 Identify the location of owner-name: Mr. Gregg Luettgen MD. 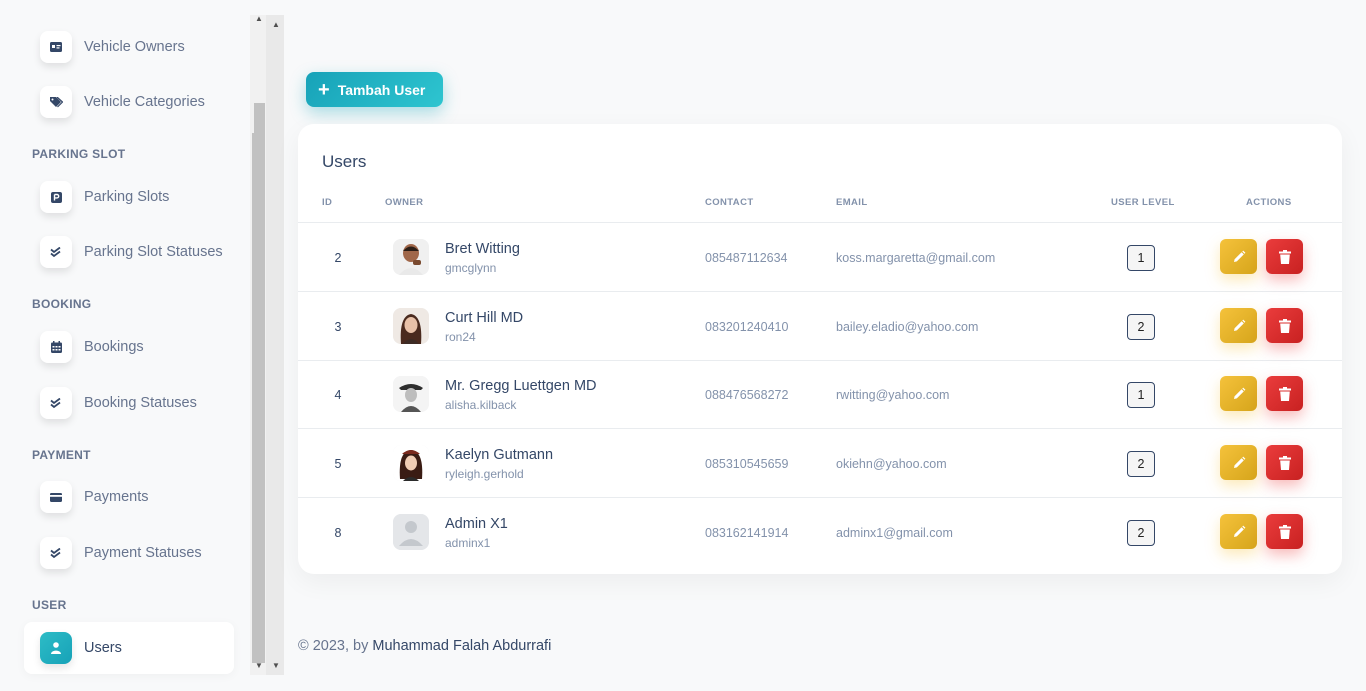
(521, 386).